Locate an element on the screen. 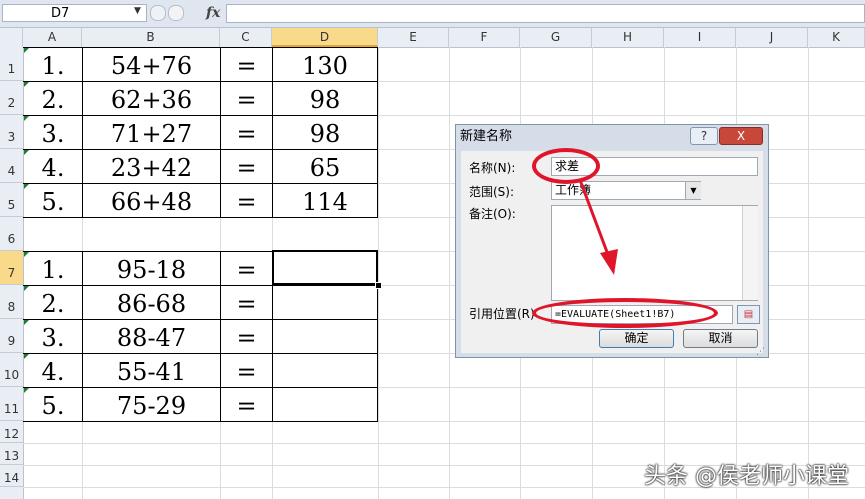 The width and height of the screenshot is (865, 499). cell-c11: = is located at coordinates (246, 406).